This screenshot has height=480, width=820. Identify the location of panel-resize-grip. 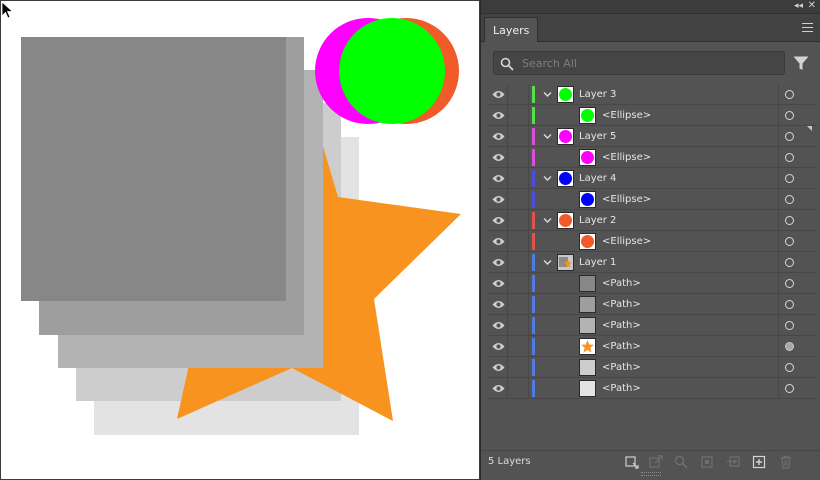
(651, 474).